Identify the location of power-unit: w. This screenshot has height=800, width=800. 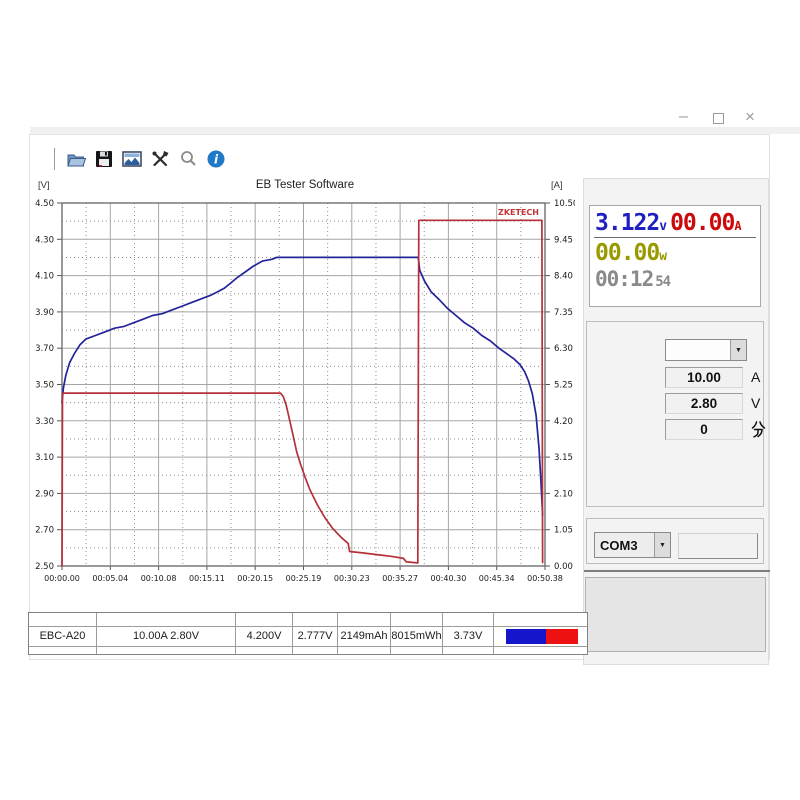
(663, 256).